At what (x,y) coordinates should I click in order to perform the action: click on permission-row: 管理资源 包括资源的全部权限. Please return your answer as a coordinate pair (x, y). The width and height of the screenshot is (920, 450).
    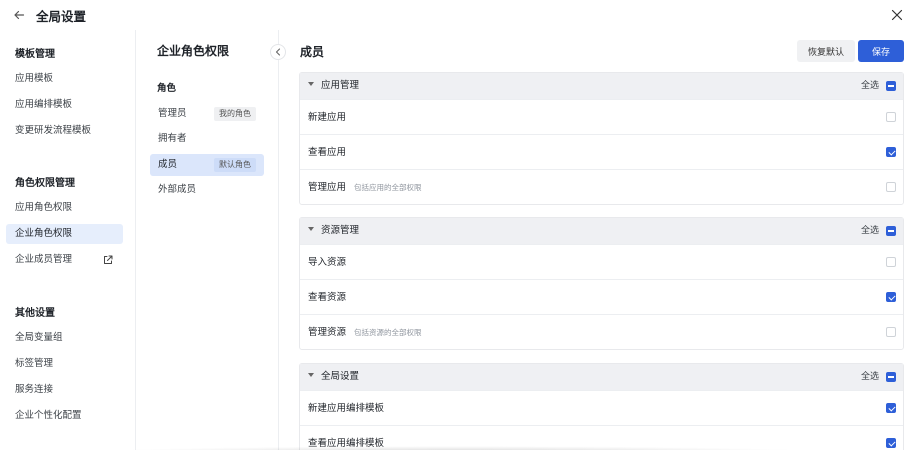
    Looking at the image, I should click on (601, 331).